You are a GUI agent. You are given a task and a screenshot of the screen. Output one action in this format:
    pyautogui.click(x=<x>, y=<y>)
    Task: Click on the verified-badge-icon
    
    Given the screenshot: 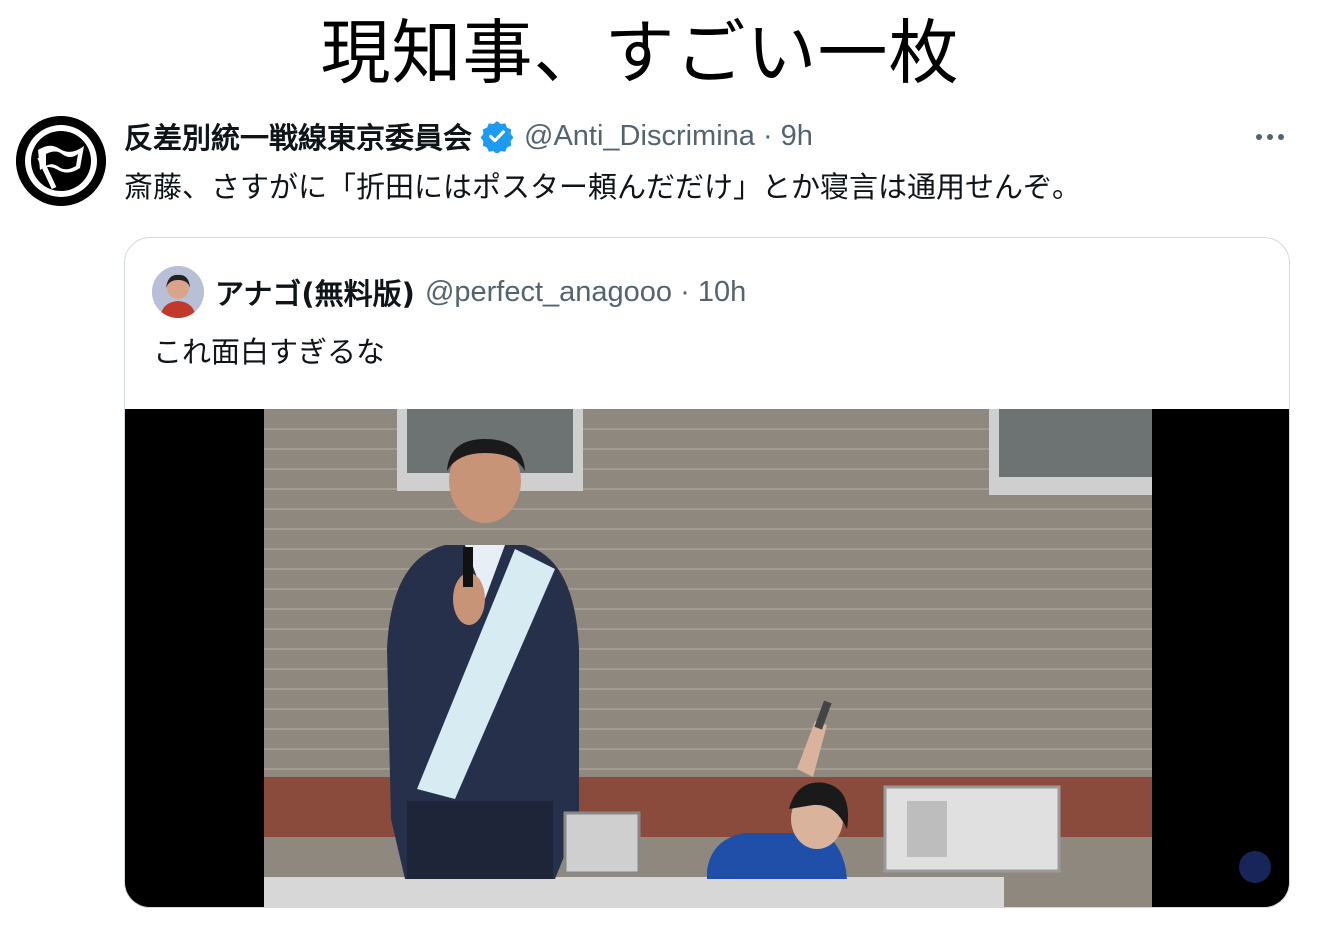 What is the action you would take?
    pyautogui.click(x=497, y=136)
    